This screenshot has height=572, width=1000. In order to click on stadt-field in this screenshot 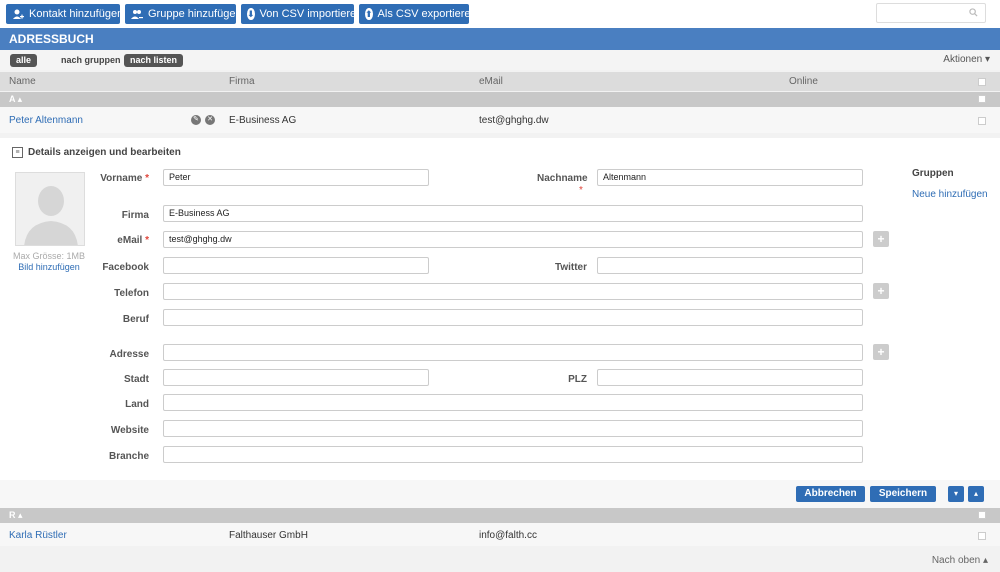, I will do `click(296, 377)`.